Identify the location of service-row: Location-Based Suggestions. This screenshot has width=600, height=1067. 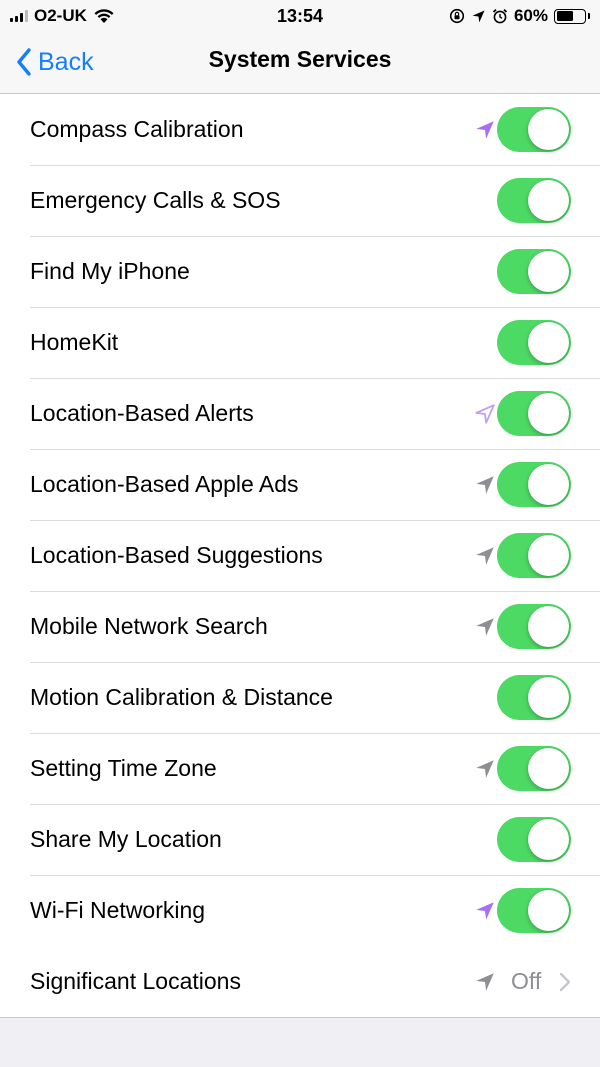
(300, 555).